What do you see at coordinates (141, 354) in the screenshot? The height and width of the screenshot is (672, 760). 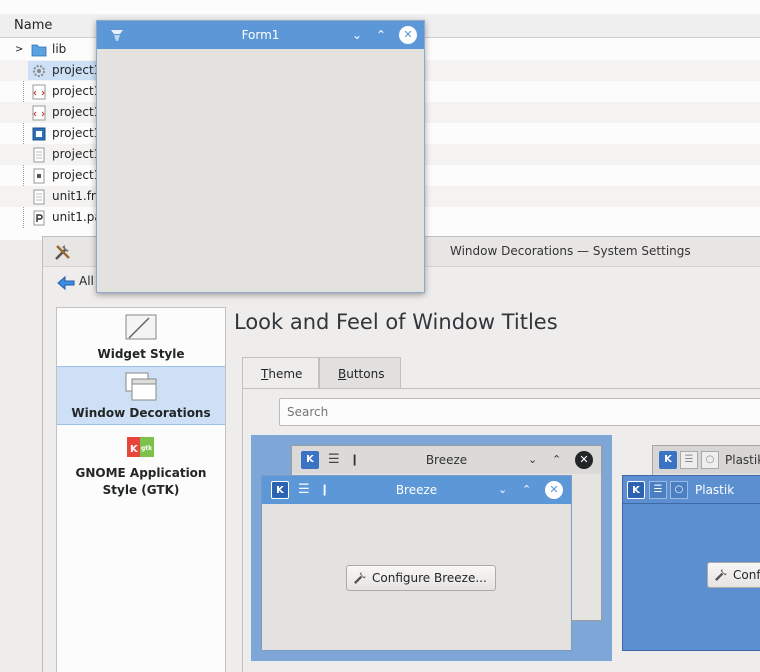 I see `category-label: Widget Style` at bounding box center [141, 354].